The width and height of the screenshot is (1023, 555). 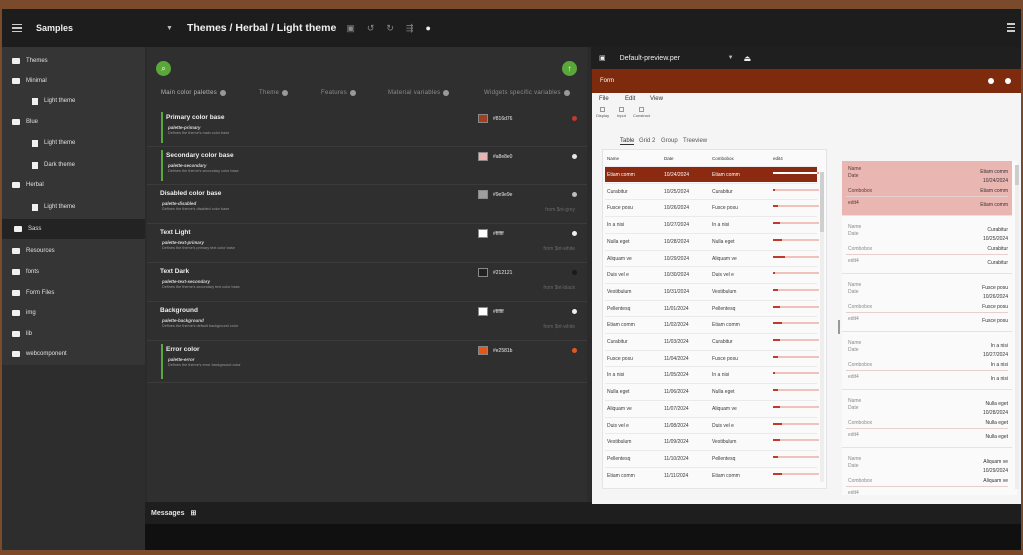 I want to click on column-header-date: Date, so click(x=669, y=158).